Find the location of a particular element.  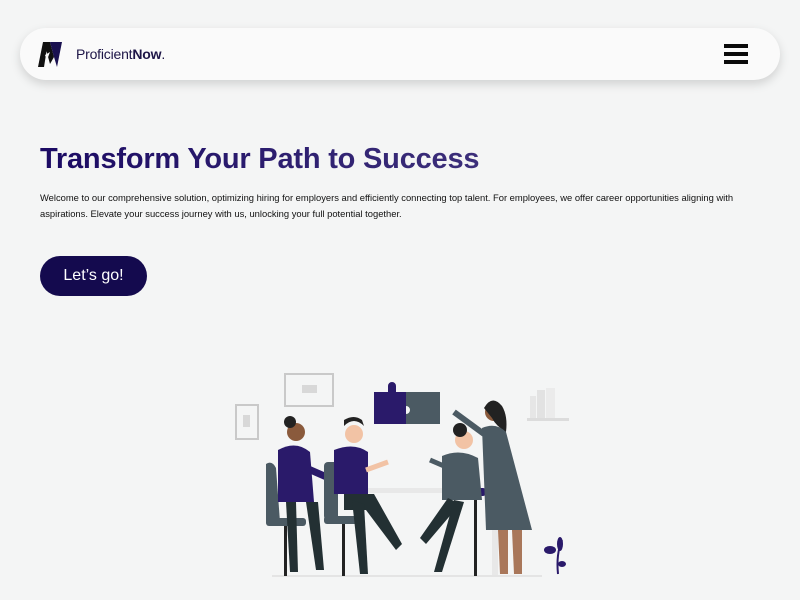

lets-go-button: Let’s go! is located at coordinates (93, 276).